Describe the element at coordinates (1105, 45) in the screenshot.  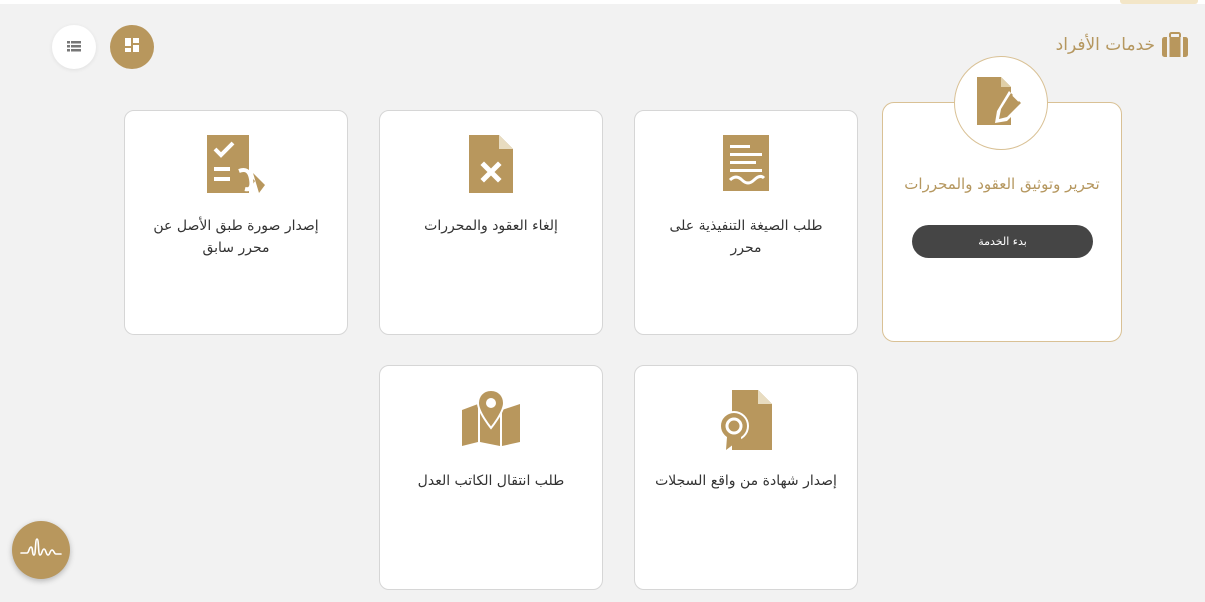
I see `section-title: خدمات الأفراد` at that location.